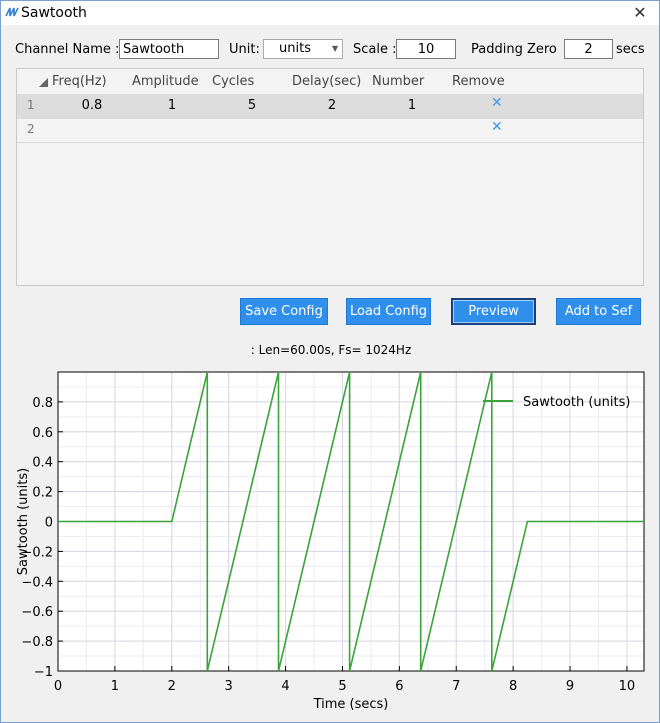 Image resolution: width=660 pixels, height=723 pixels. What do you see at coordinates (514, 49) in the screenshot?
I see `padding-zero-label: Padding Zero` at bounding box center [514, 49].